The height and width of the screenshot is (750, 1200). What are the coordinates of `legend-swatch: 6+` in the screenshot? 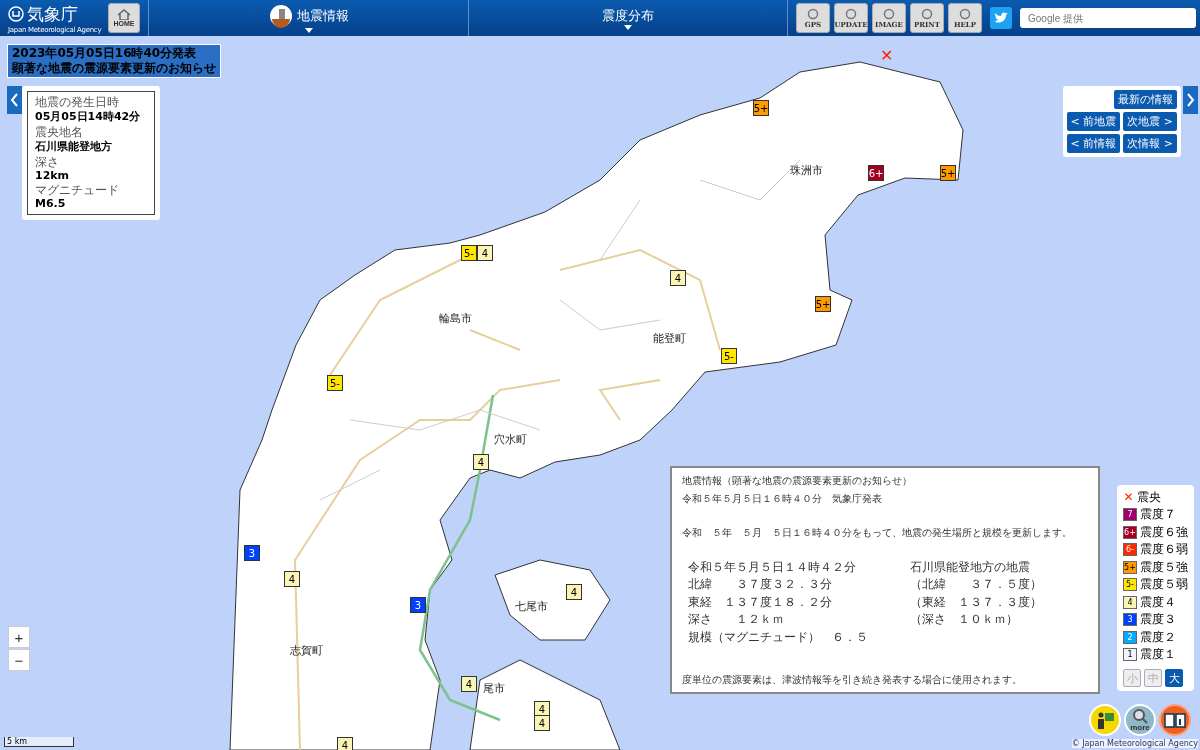 It's located at (1130, 532).